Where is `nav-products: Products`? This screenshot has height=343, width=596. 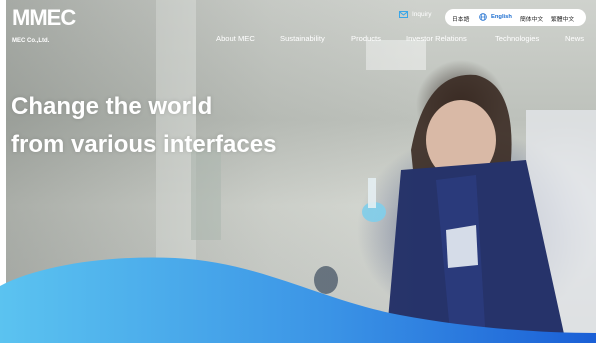
nav-products: Products is located at coordinates (366, 38).